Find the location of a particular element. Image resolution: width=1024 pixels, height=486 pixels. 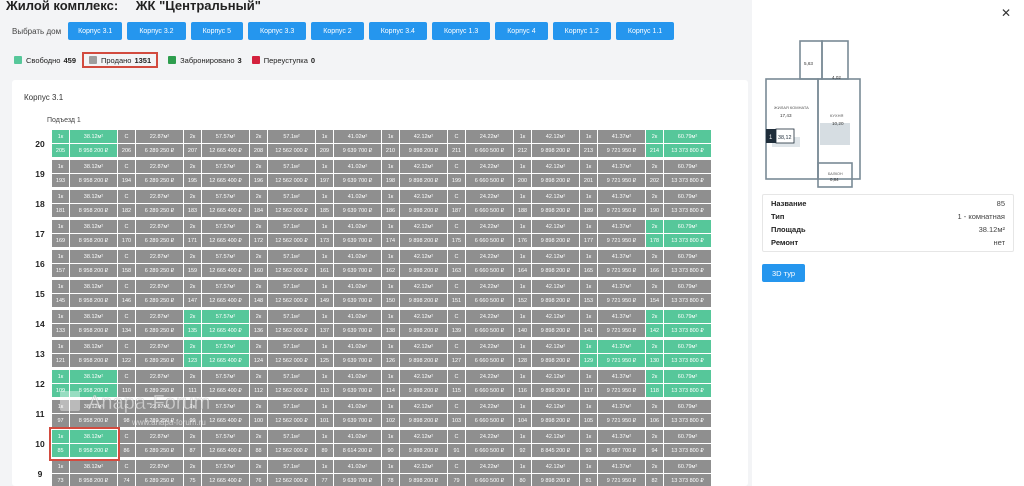

apartment-cell: 1к 42.12м² 128 9 898 200 ₽ is located at coordinates (546, 354).